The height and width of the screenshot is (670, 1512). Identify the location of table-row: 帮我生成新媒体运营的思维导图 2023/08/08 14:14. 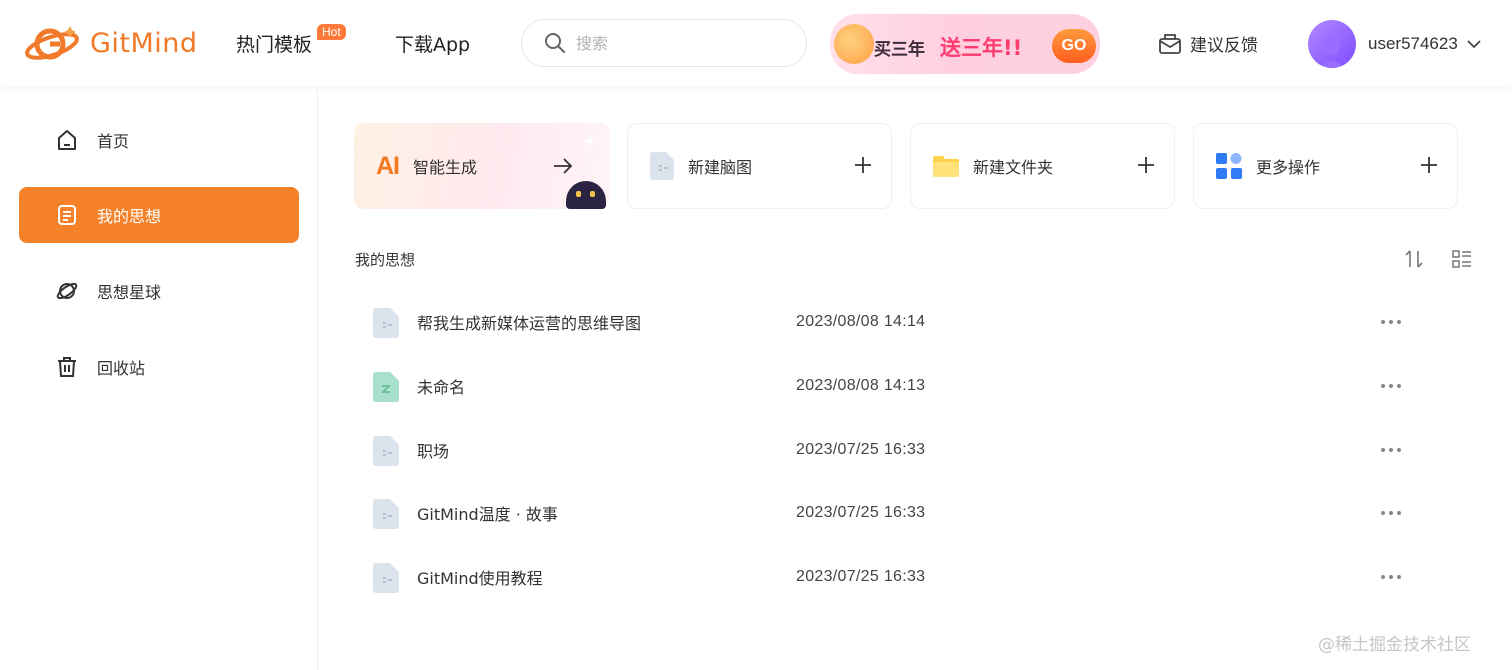
(906, 322).